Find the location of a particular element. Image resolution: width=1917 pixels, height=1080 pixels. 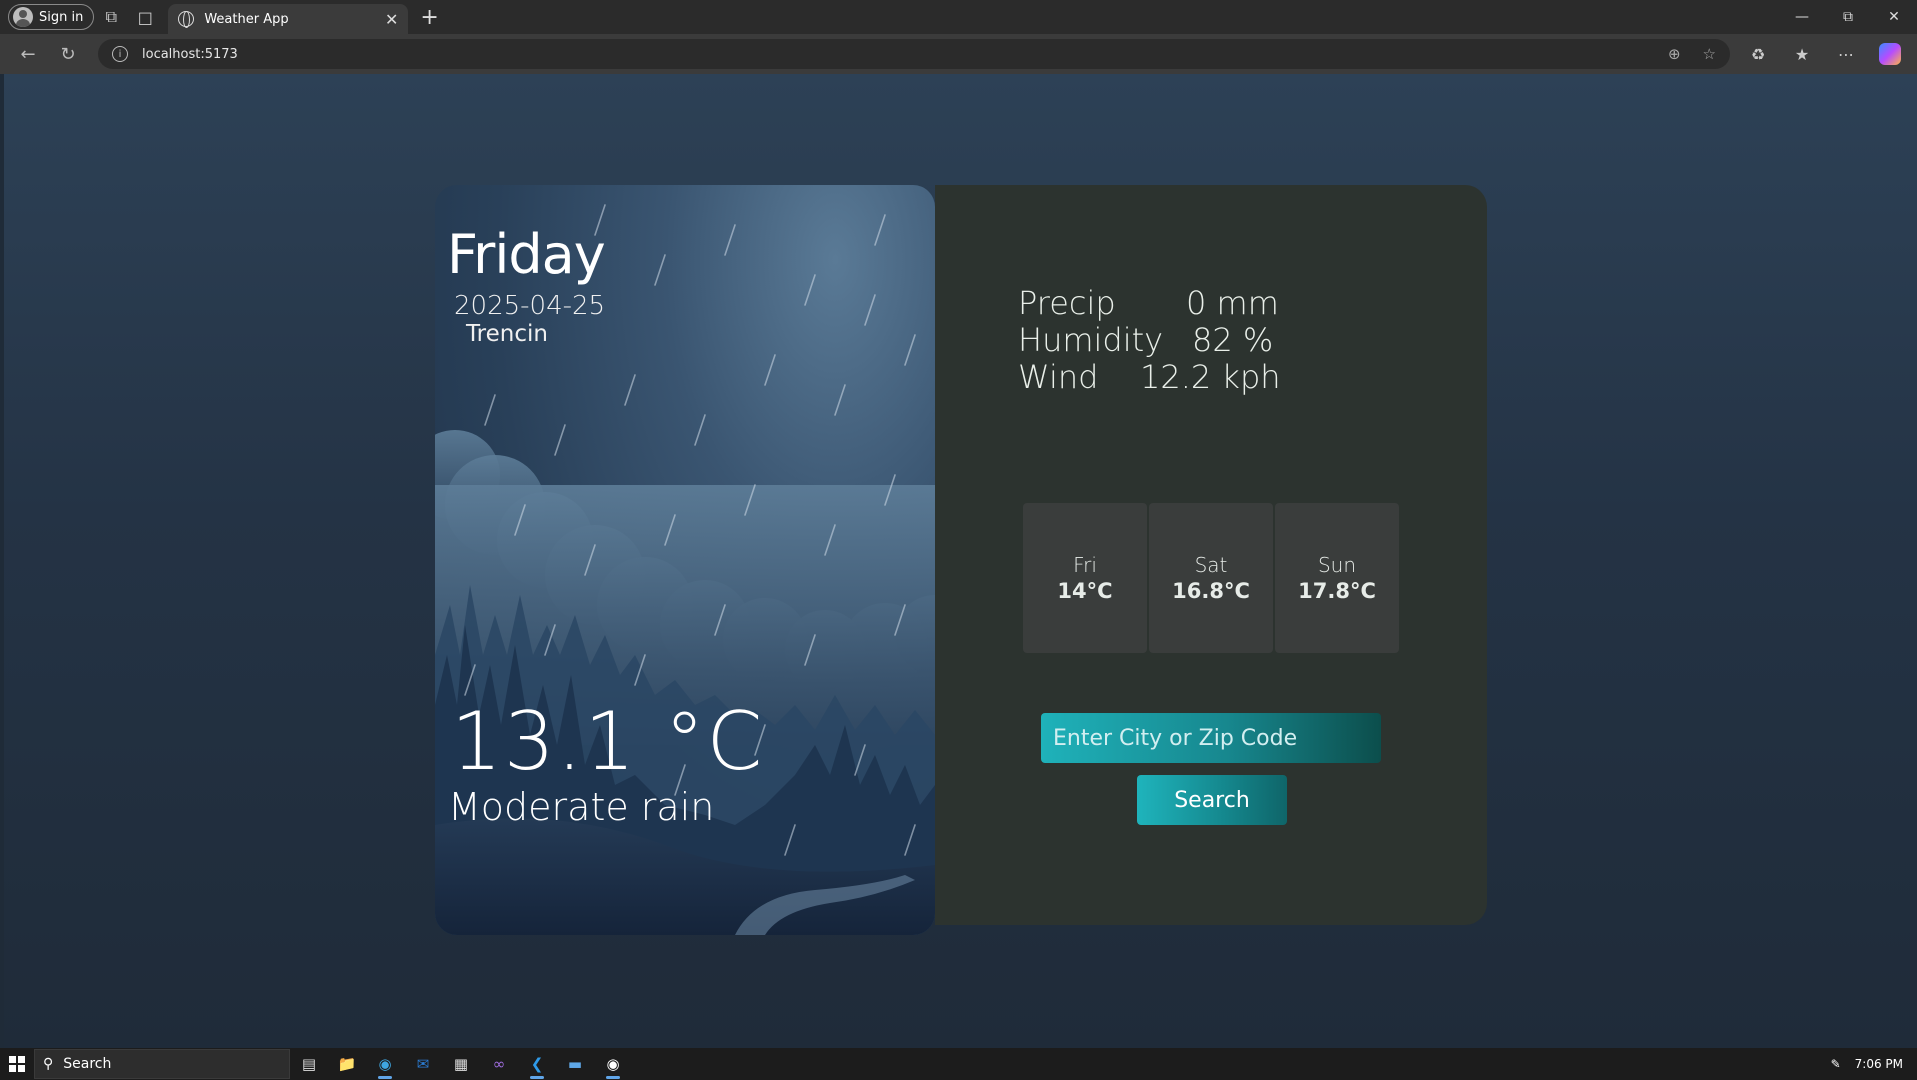

visual-studio-icon: ∞ is located at coordinates (499, 1064).